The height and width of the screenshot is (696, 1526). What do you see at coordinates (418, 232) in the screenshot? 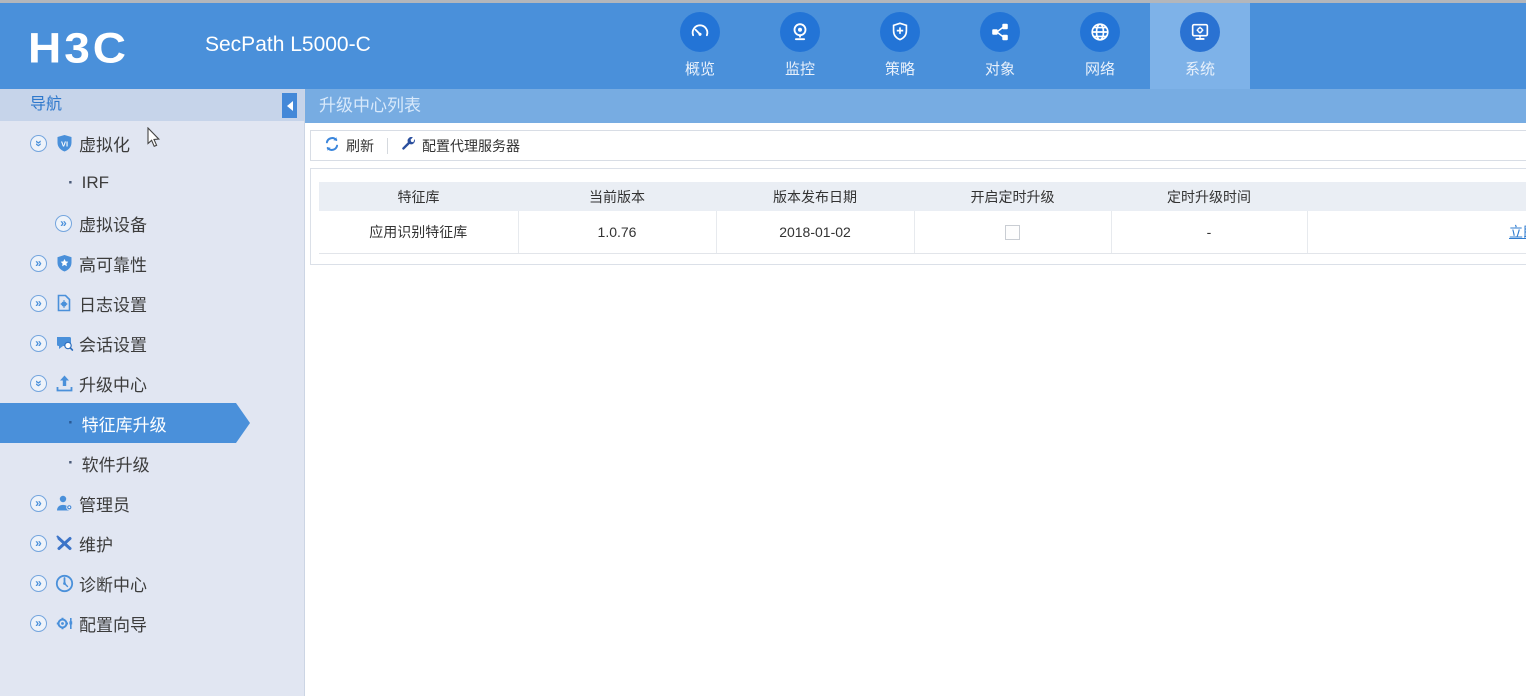
I see `cell-library-name: 应用识别特征库` at bounding box center [418, 232].